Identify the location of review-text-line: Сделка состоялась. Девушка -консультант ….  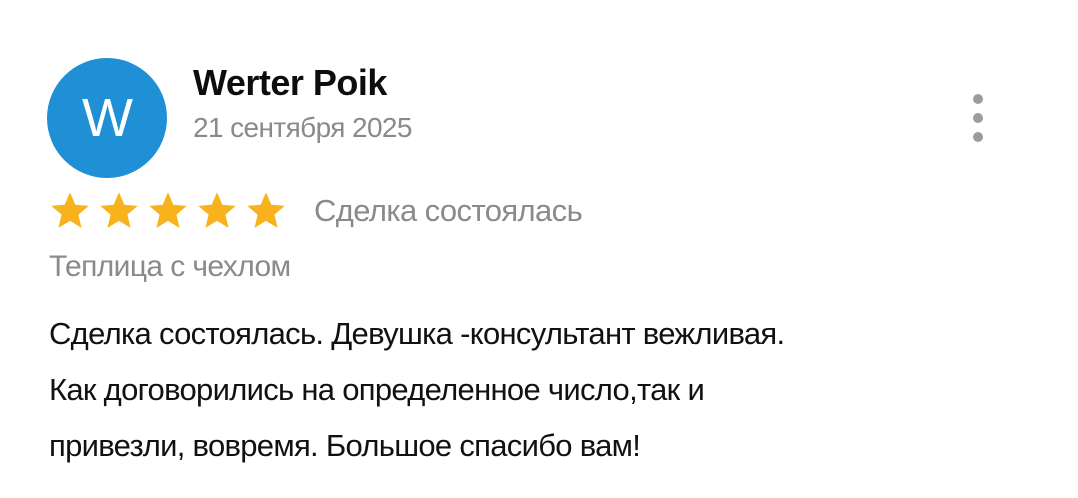
(417, 333).